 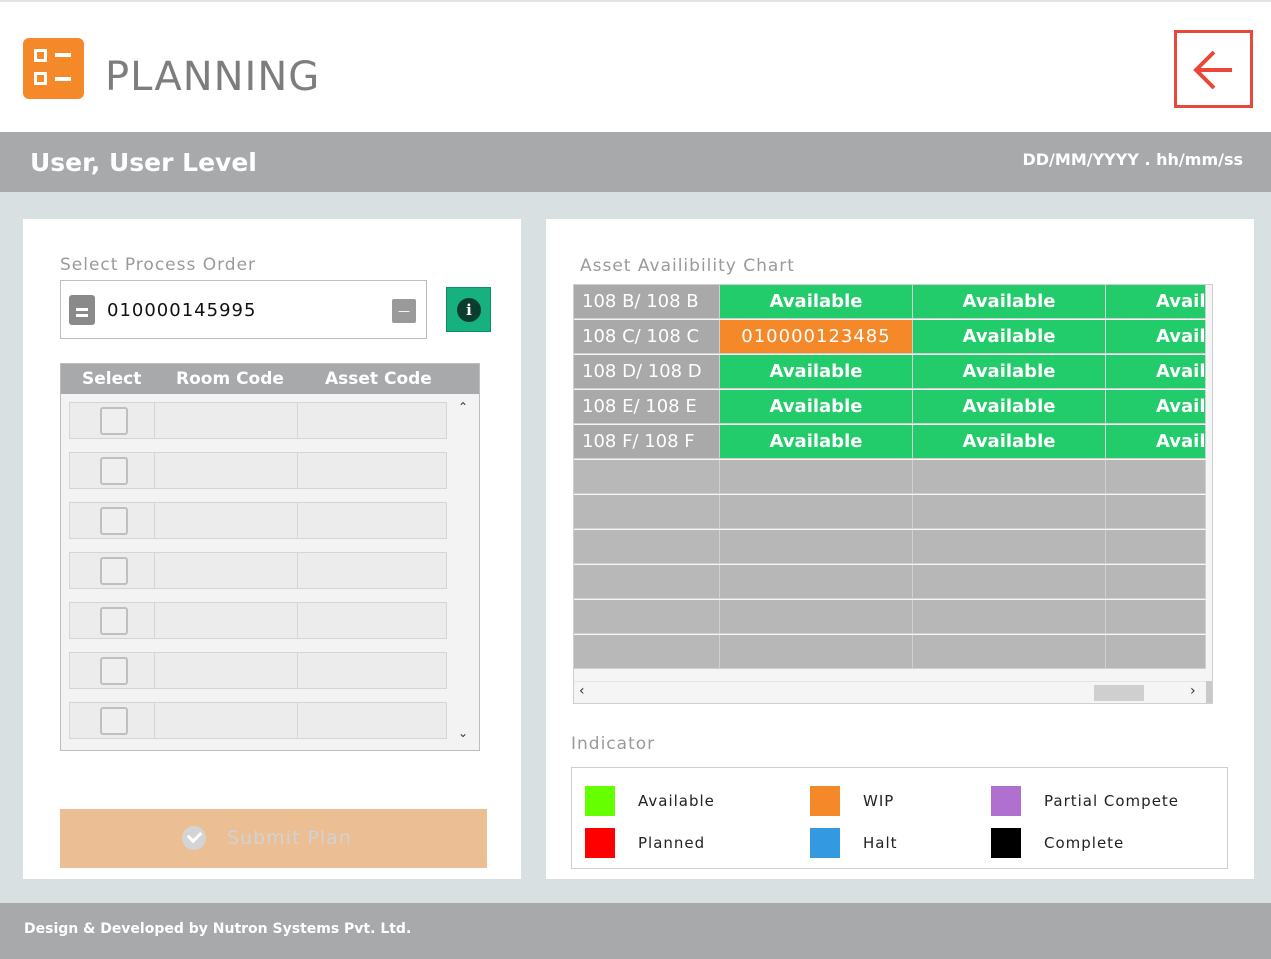 I want to click on column-header-asset-code: Asset Code, so click(x=378, y=379).